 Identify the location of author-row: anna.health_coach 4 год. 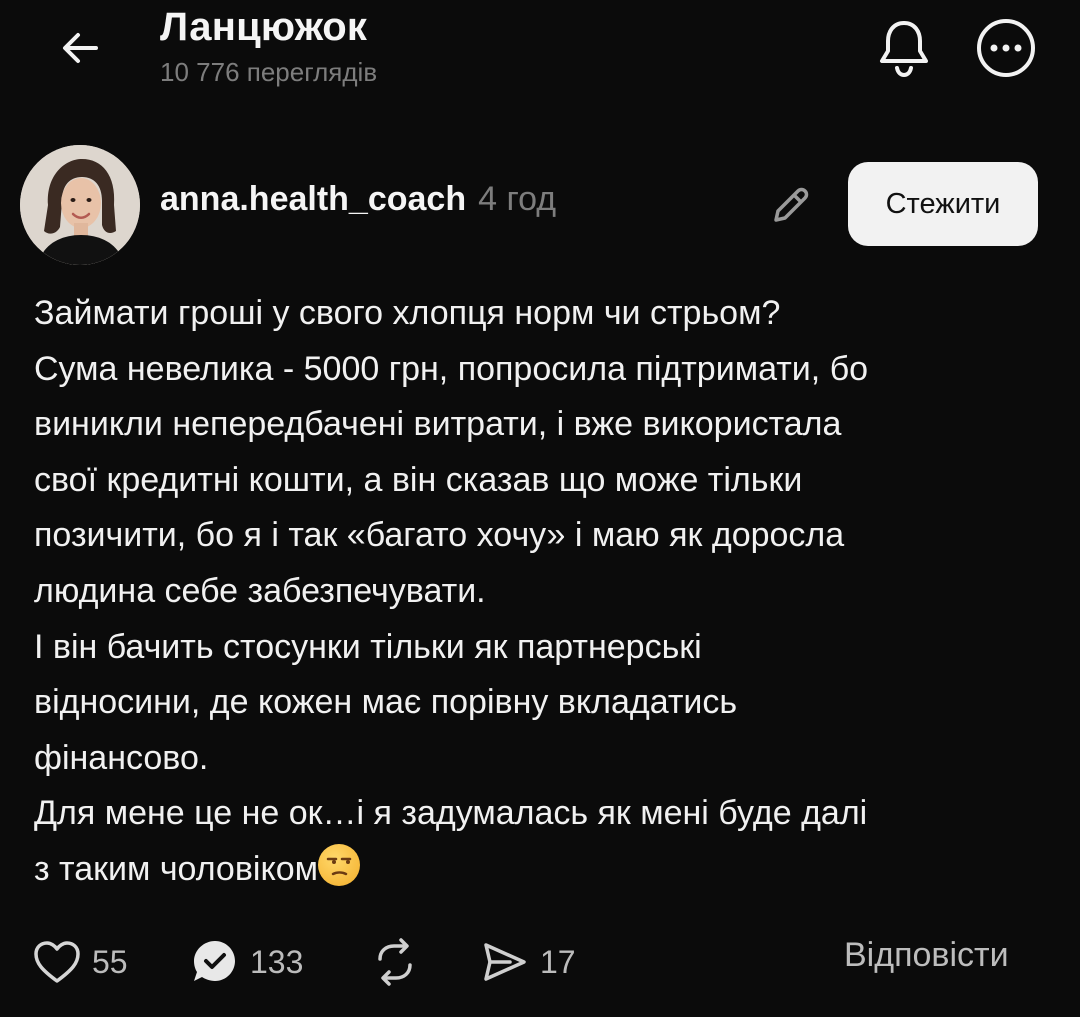
(358, 199).